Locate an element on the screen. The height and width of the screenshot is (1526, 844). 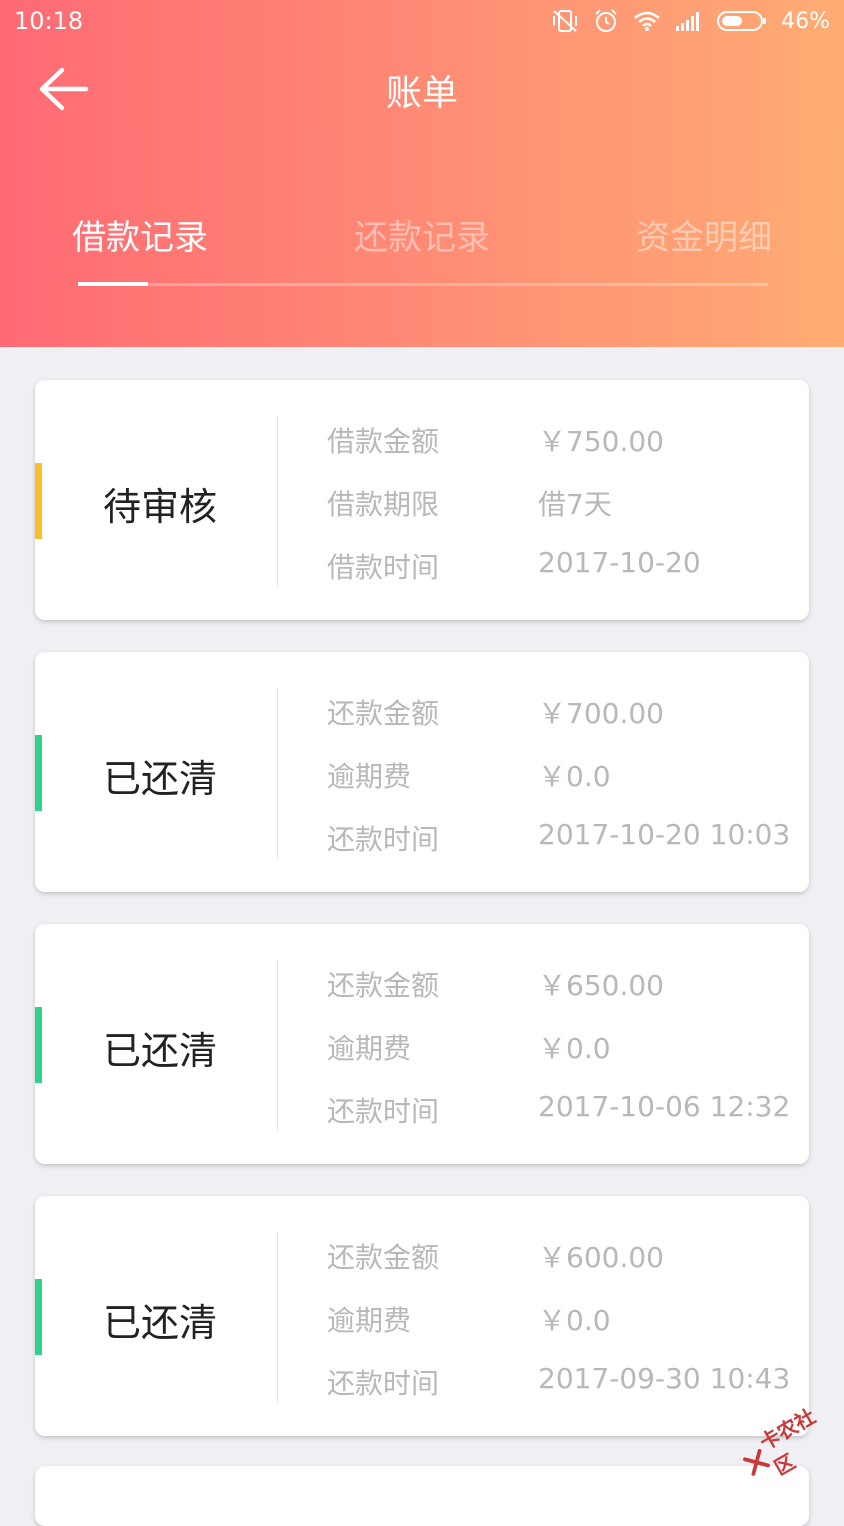
tab-bar: 借款记录 还款记录 资金明细 is located at coordinates (422, 240).